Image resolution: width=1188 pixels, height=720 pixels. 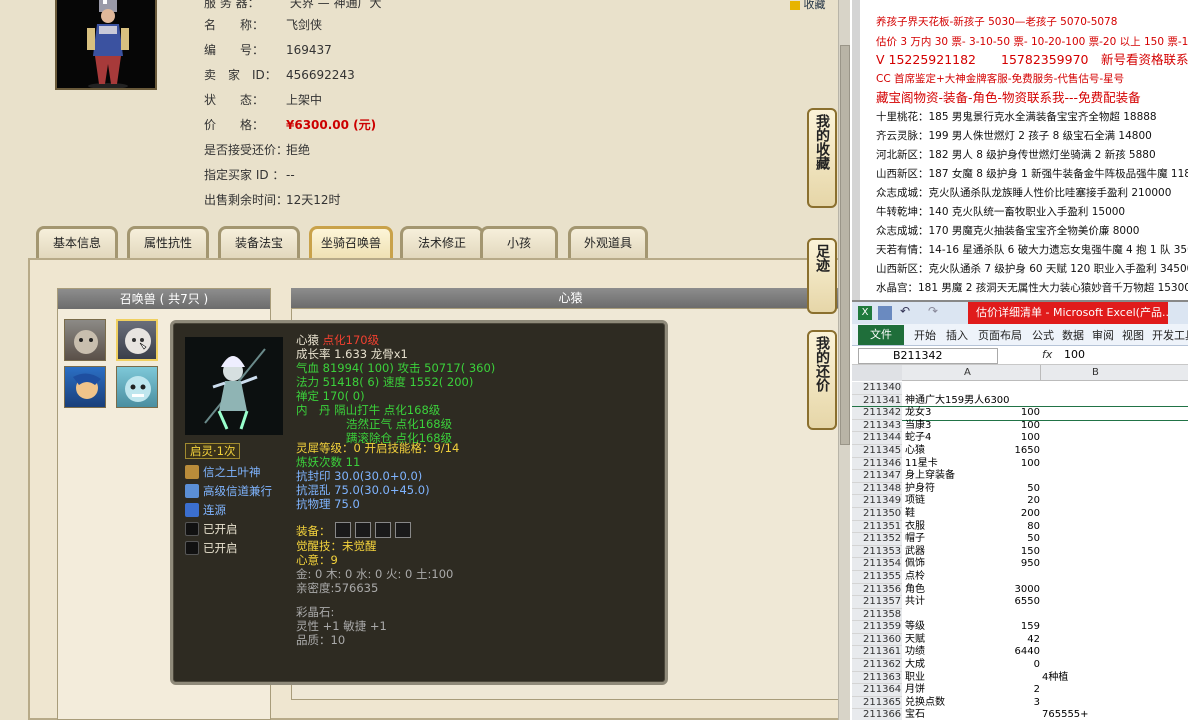 I want to click on tab-developer: 开发工具, so click(x=1170, y=335).